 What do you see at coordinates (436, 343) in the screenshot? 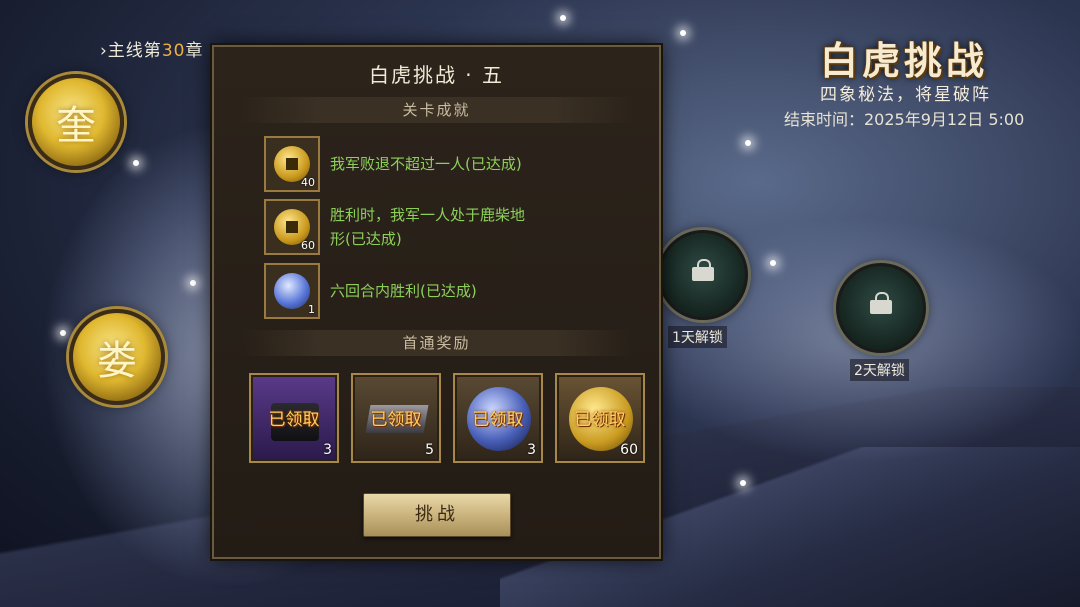
I see `rewards-header: 首通奖励` at bounding box center [436, 343].